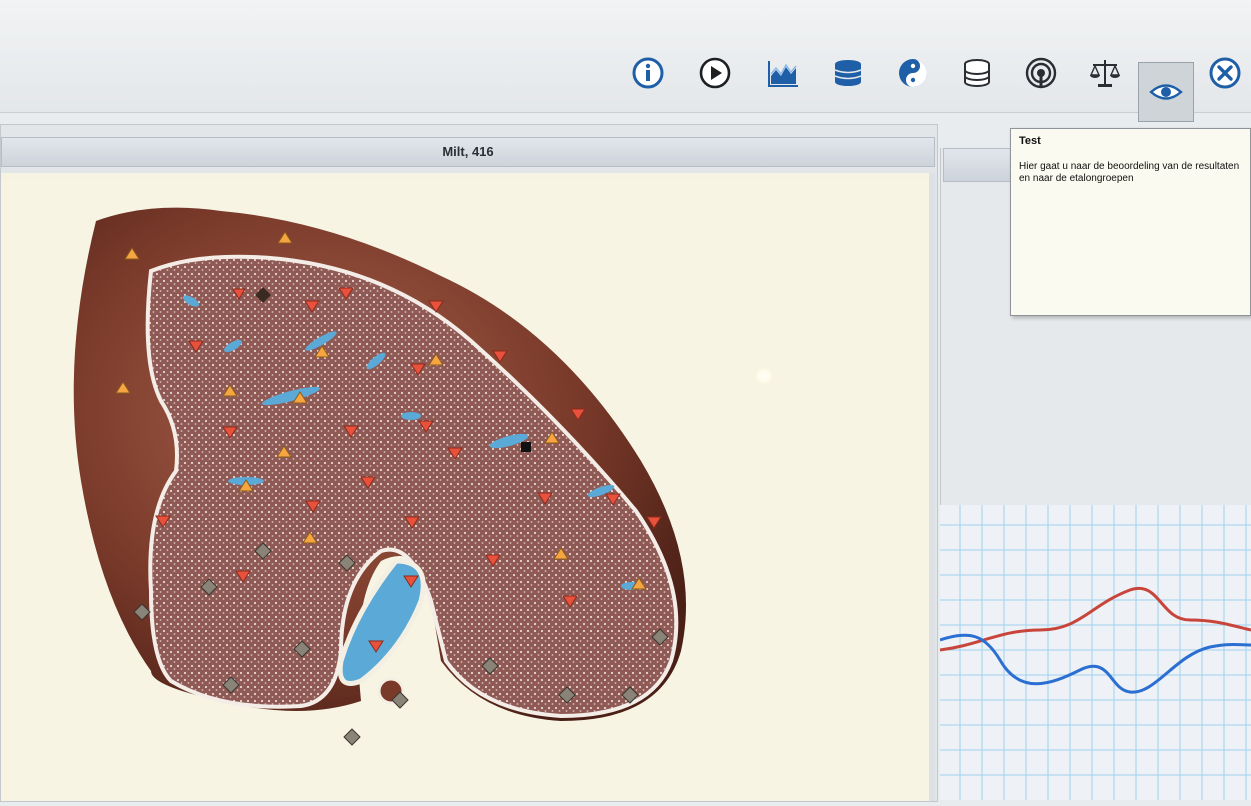  I want to click on database-stack-button, so click(848, 73).